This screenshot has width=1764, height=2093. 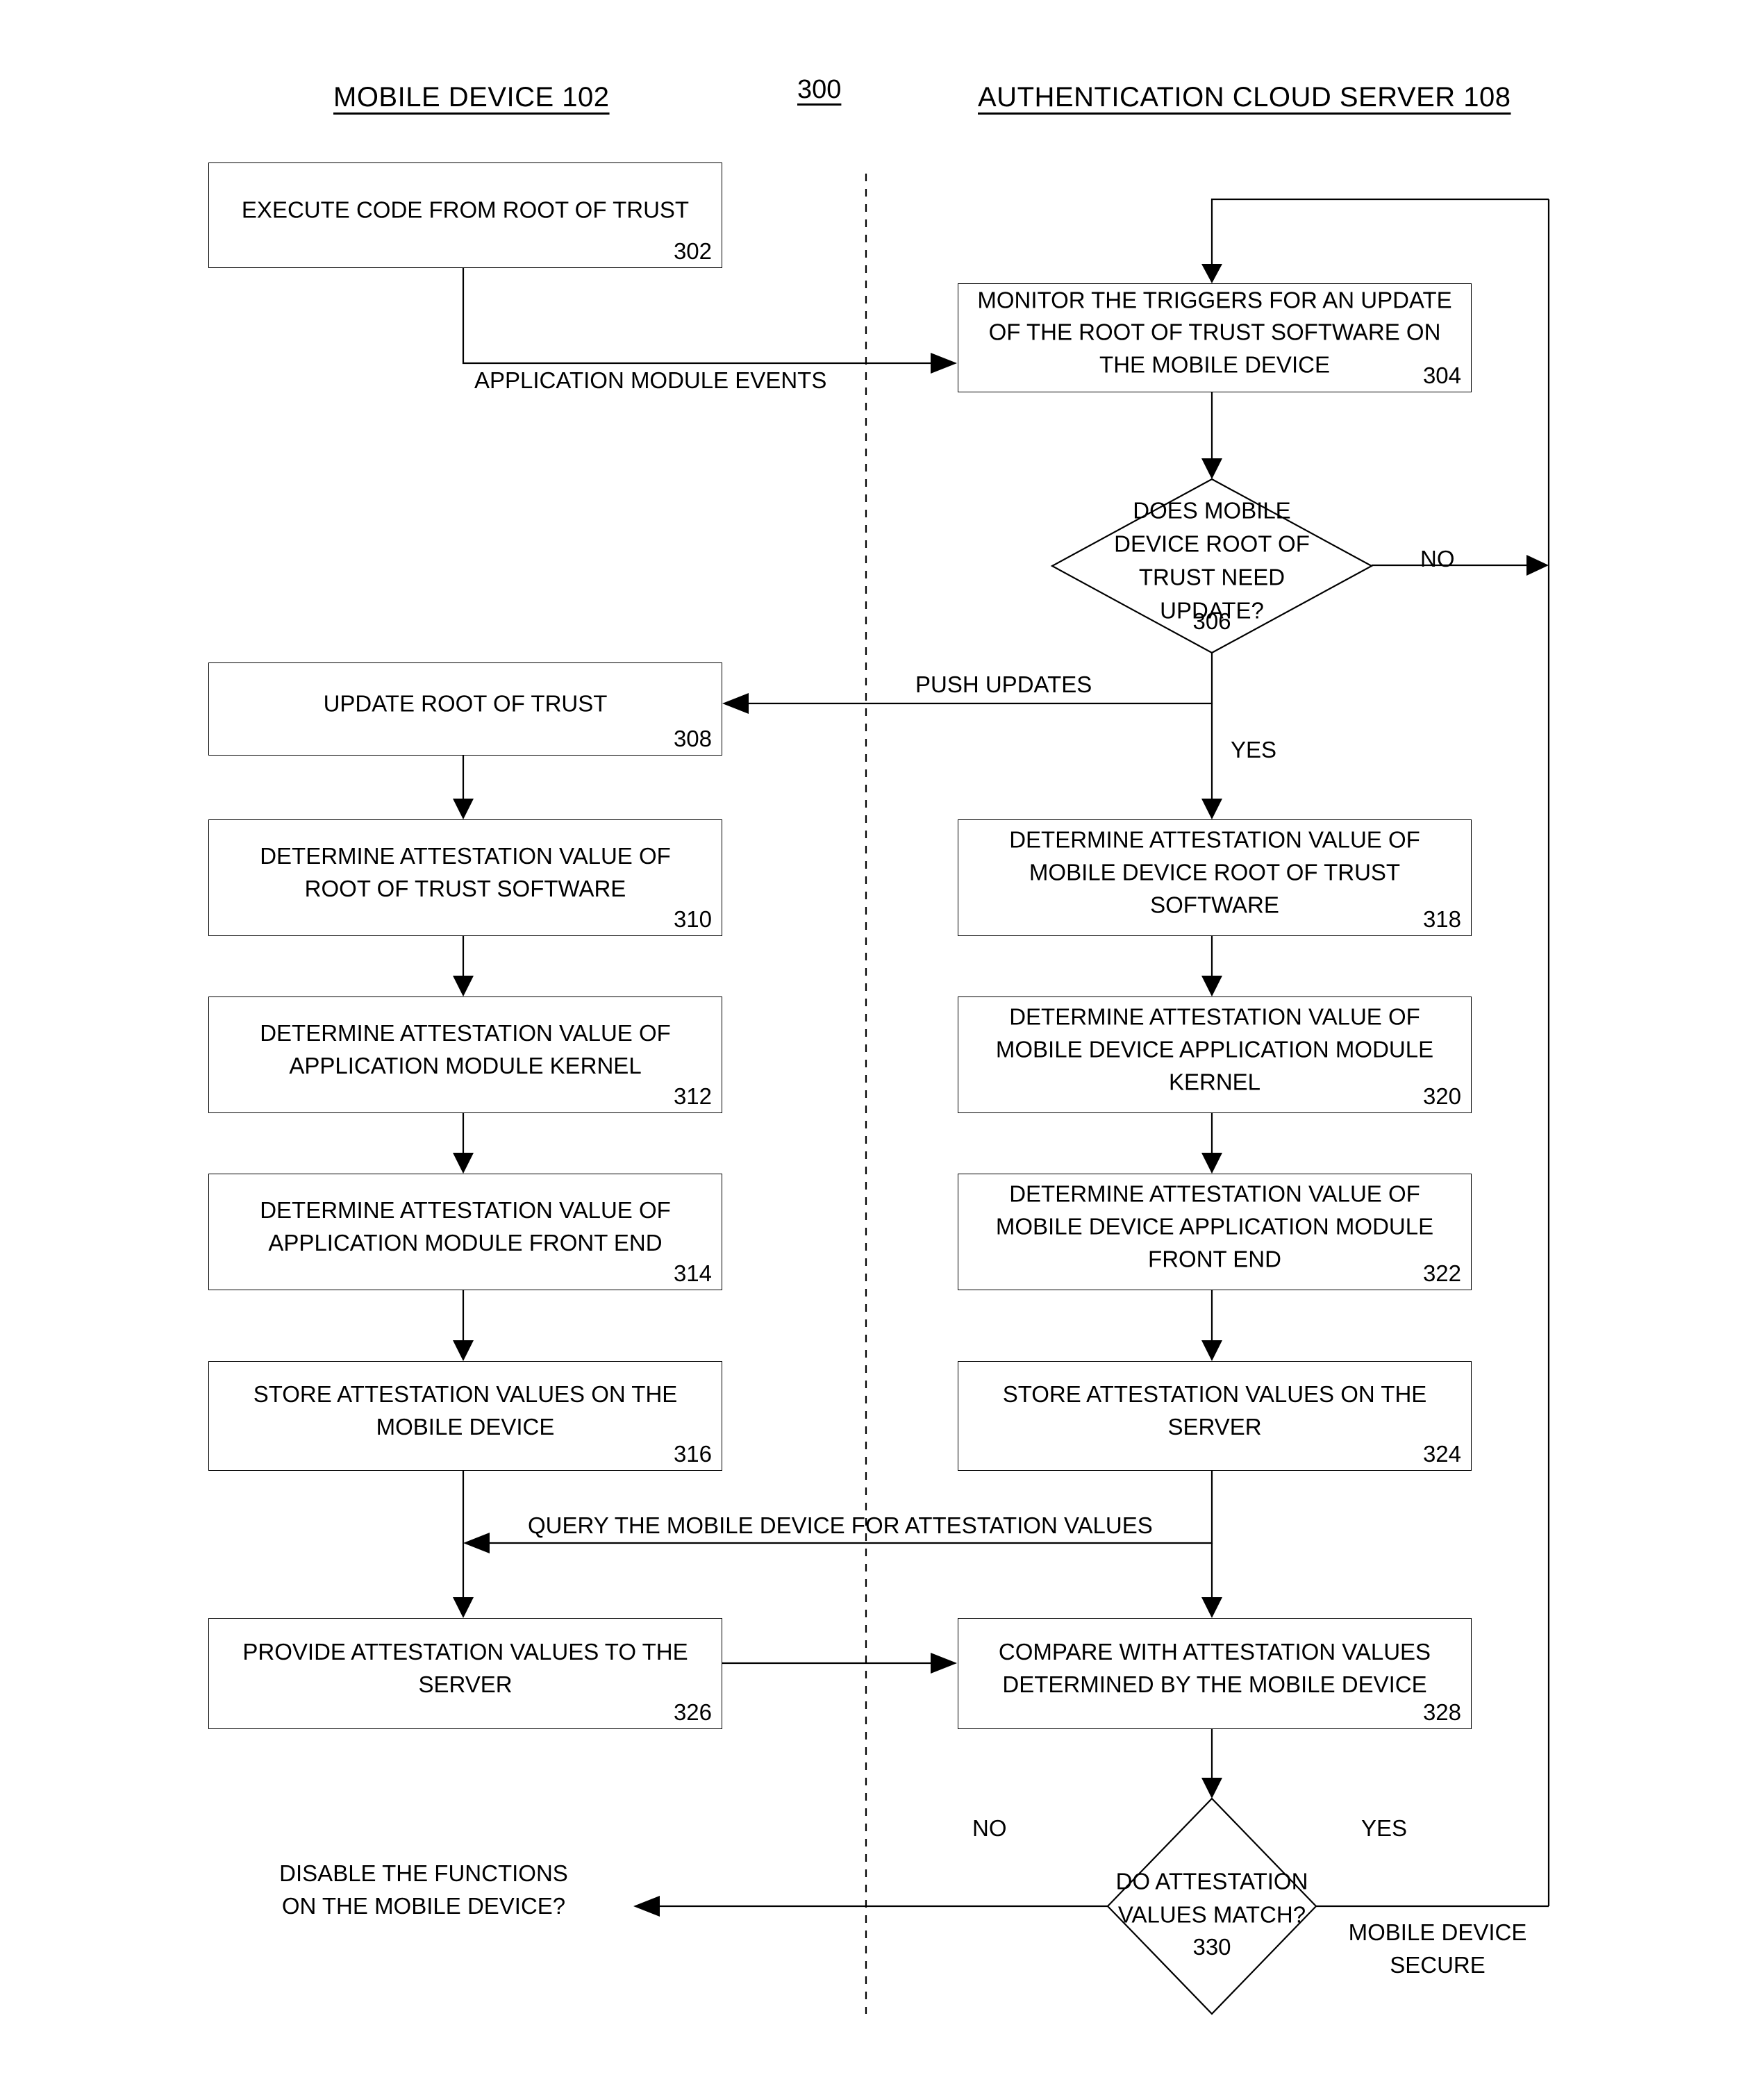 I want to click on process-box-316-number: 316, so click(x=692, y=1454).